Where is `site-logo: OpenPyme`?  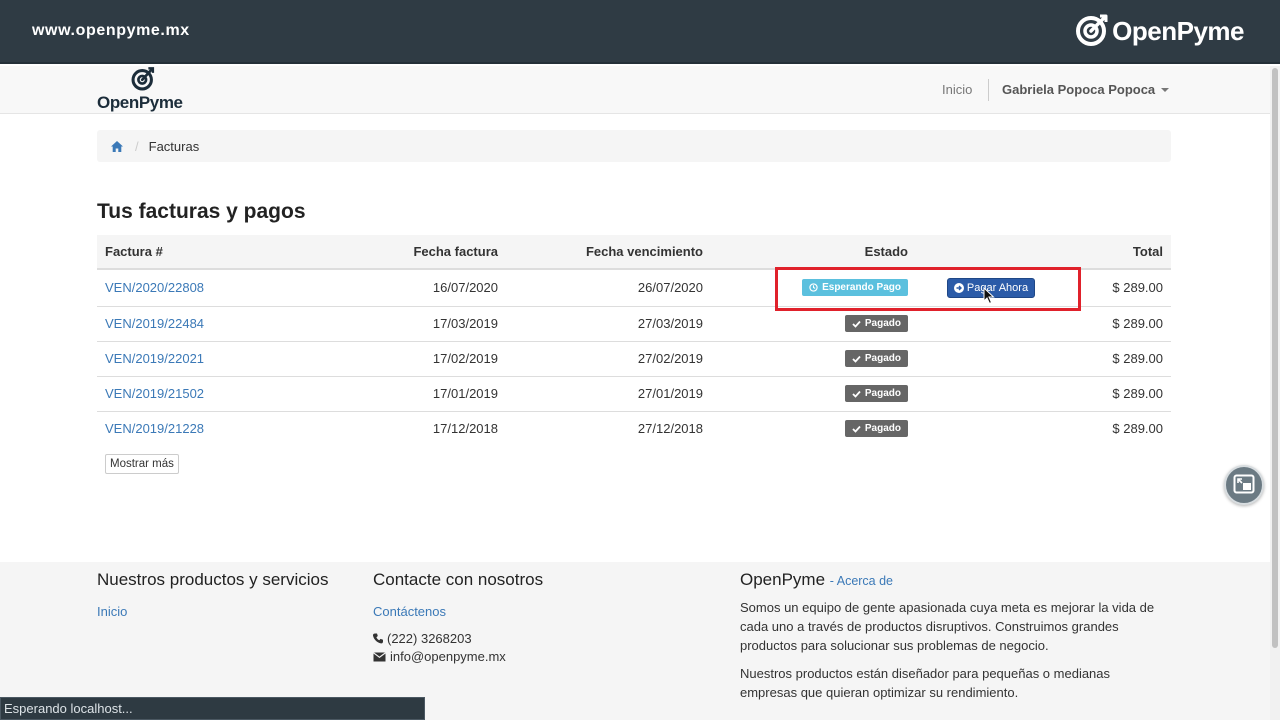
site-logo: OpenPyme is located at coordinates (147, 90).